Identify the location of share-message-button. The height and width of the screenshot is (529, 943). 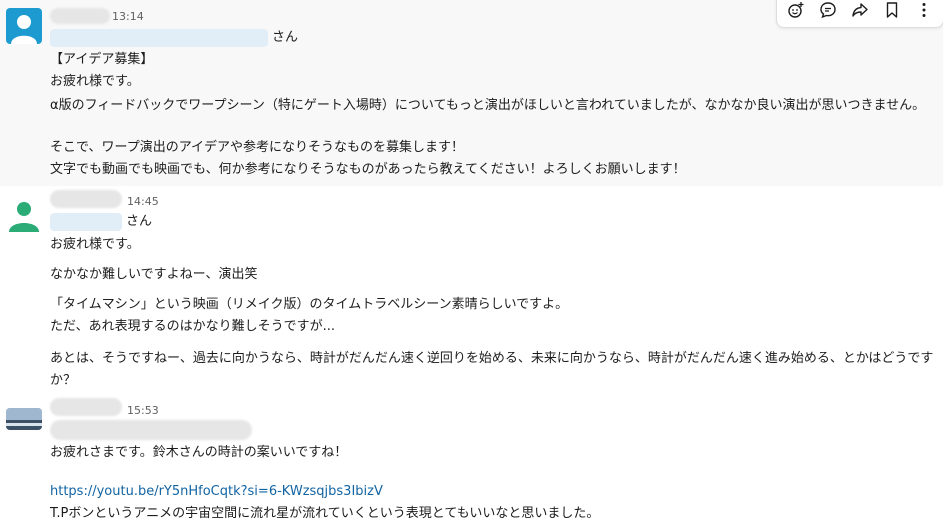
(860, 13).